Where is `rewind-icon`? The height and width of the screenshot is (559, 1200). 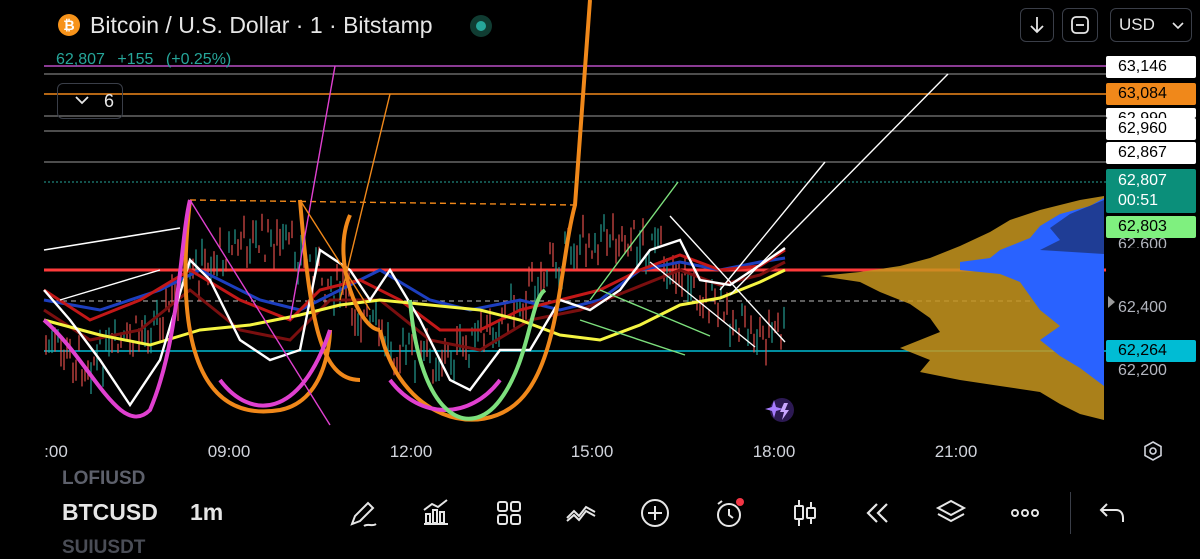
rewind-icon is located at coordinates (877, 513).